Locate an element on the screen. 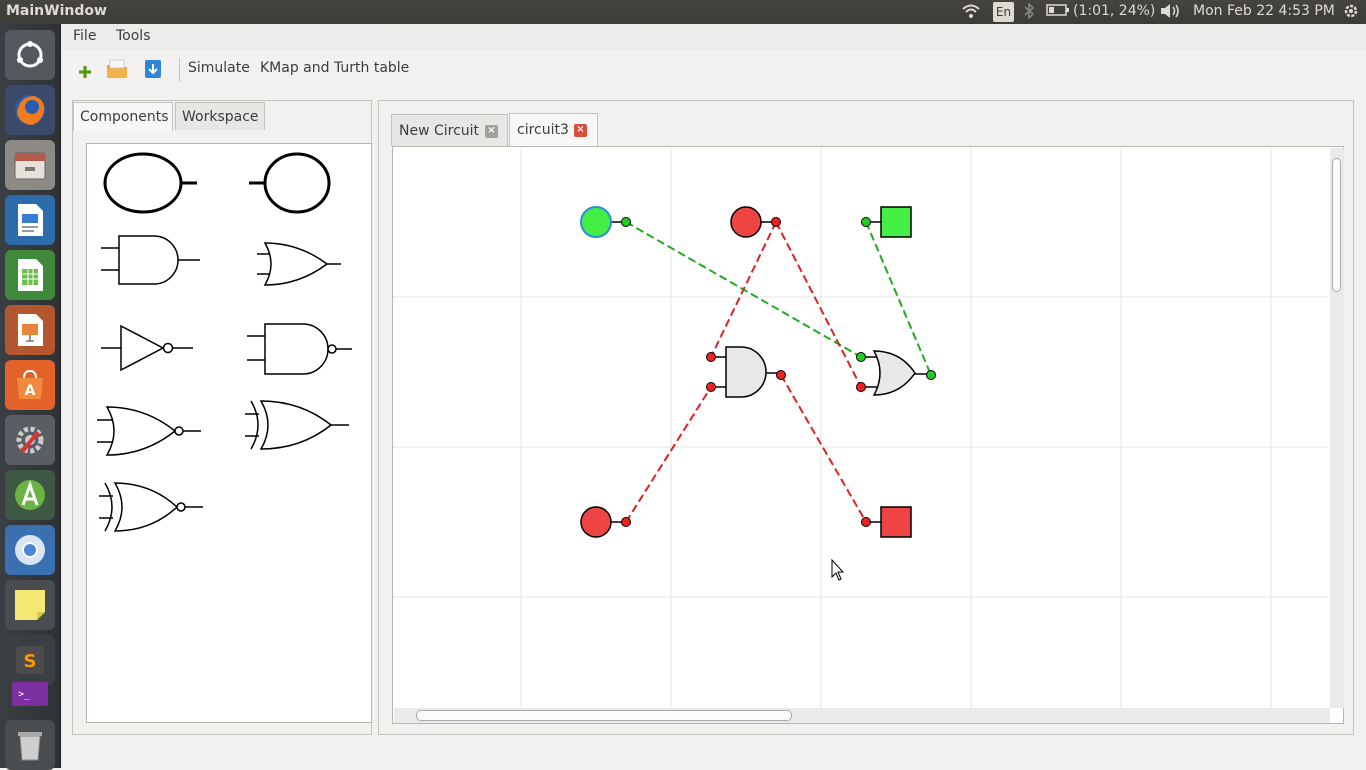  tab-components: Components is located at coordinates (123, 116).